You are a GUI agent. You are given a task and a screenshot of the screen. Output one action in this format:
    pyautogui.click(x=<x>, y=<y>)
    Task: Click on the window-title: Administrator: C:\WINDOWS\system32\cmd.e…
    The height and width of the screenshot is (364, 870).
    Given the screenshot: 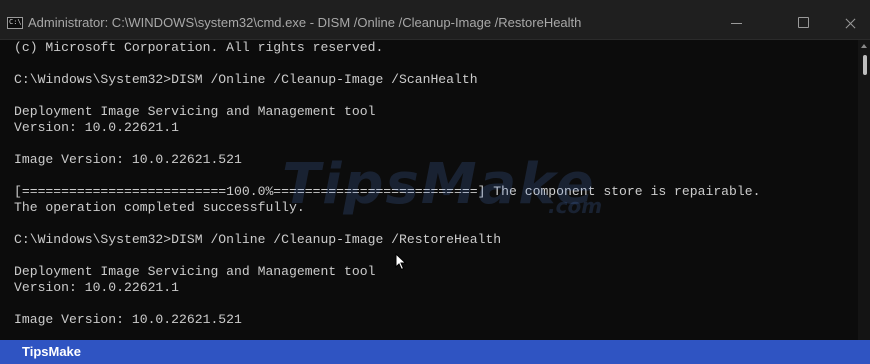 What is the action you would take?
    pyautogui.click(x=305, y=22)
    